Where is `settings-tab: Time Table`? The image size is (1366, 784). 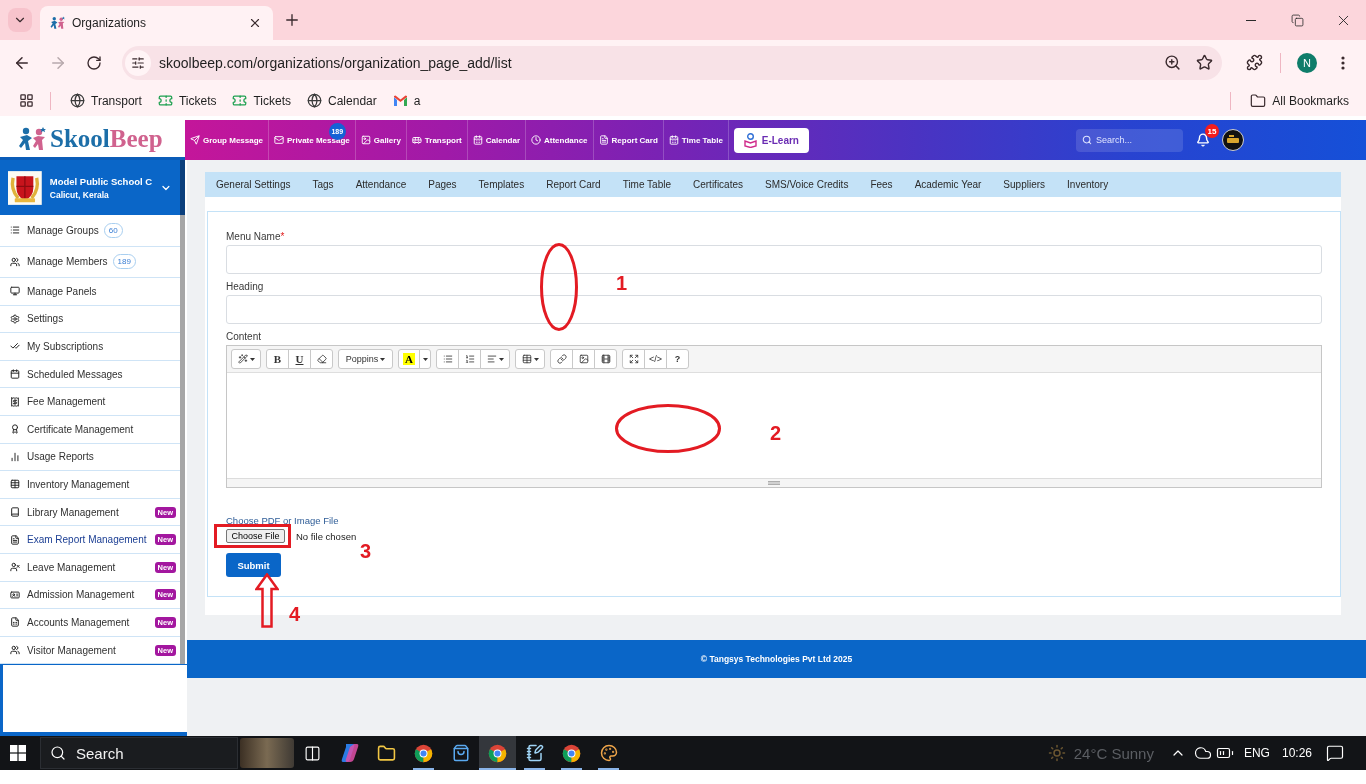 settings-tab: Time Table is located at coordinates (646, 184).